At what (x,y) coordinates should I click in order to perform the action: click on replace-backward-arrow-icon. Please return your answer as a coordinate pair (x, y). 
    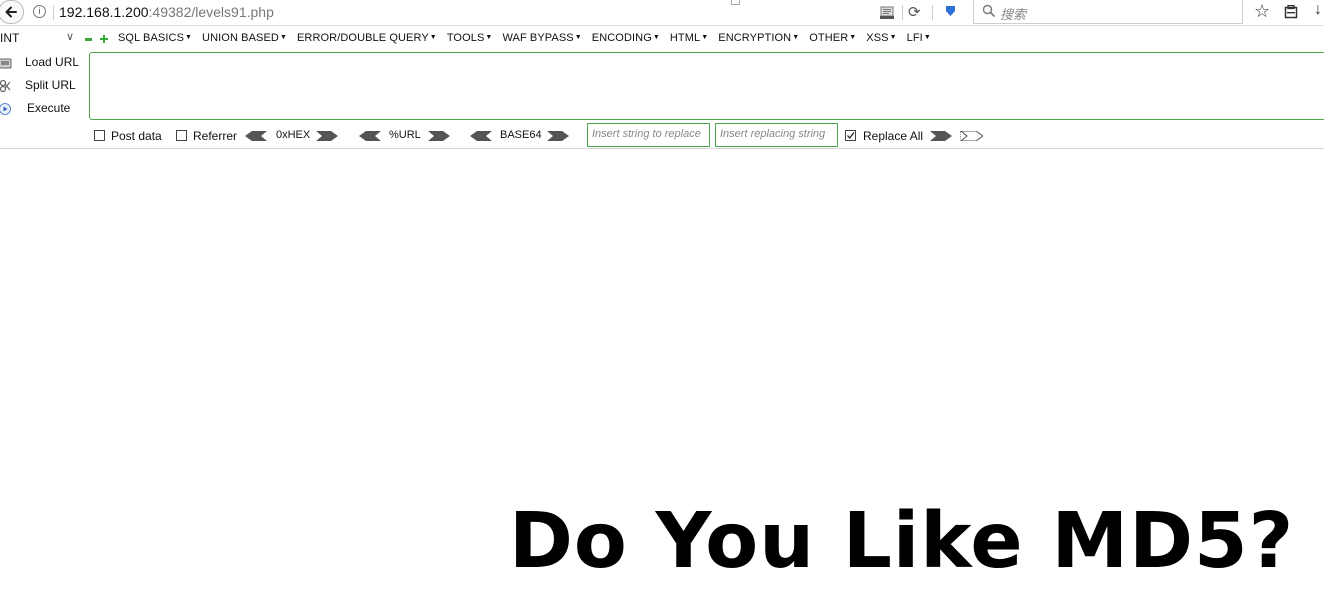
    Looking at the image, I should click on (971, 136).